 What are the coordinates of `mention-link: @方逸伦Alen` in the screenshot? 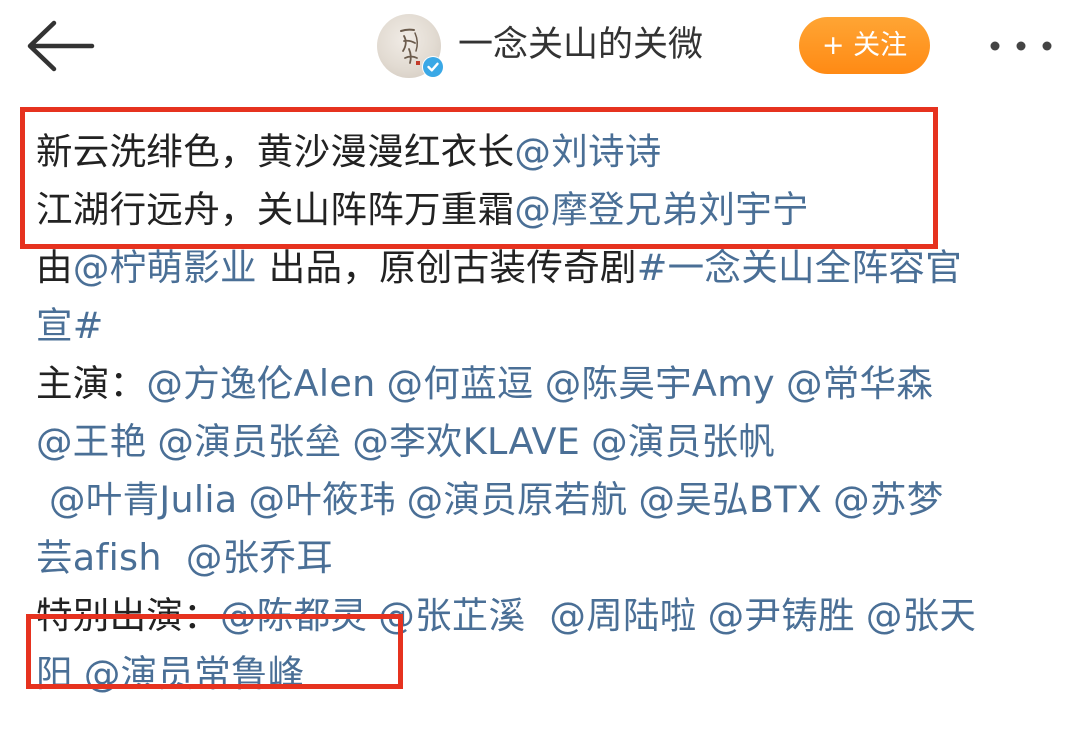 It's located at (260, 383).